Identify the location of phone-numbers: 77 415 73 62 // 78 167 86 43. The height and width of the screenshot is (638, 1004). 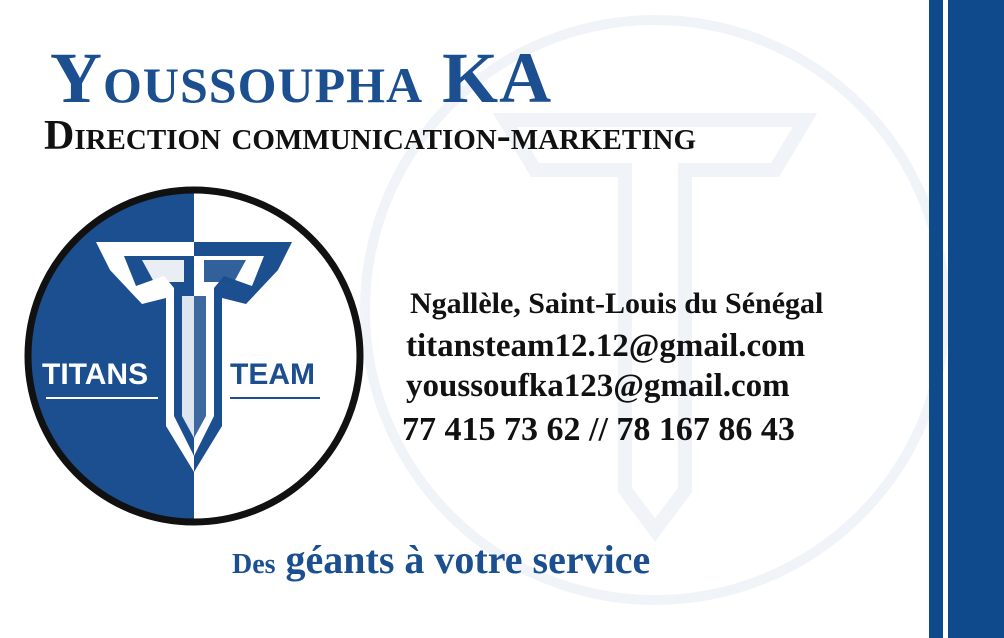
(598, 430).